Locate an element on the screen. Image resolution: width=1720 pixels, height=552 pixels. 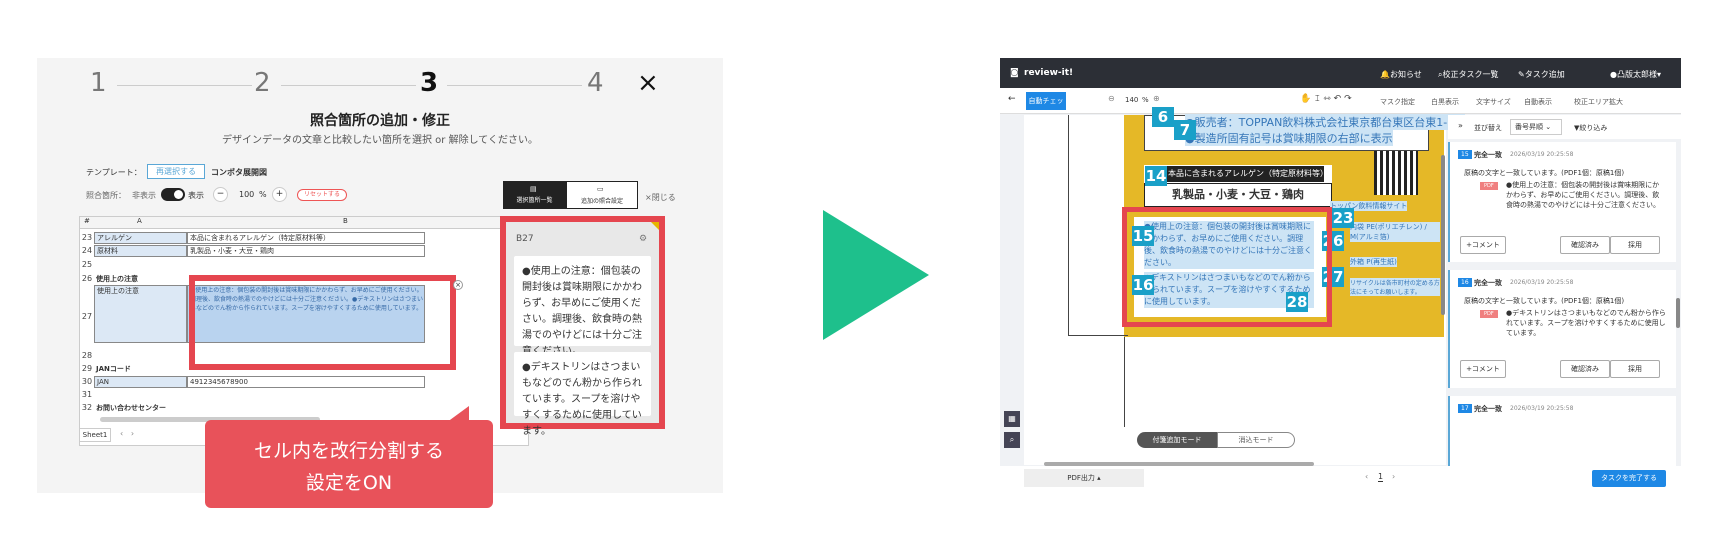
display-toggle is located at coordinates (173, 194).